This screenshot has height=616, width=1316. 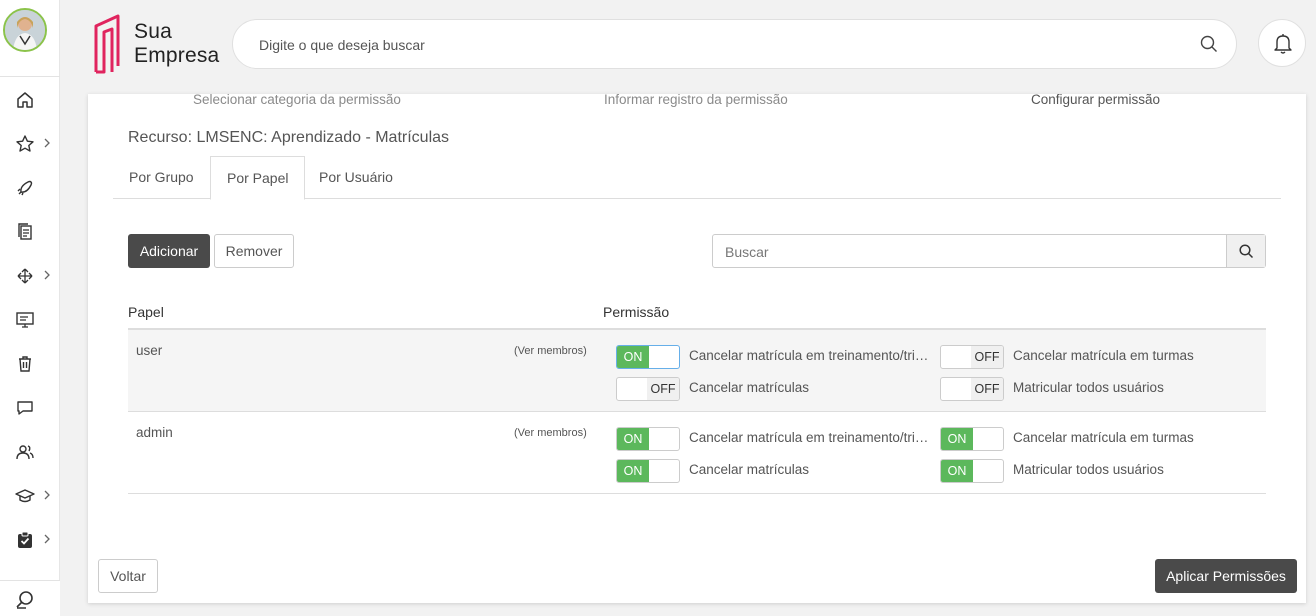 What do you see at coordinates (169, 251) in the screenshot?
I see `add-button: Adicionar` at bounding box center [169, 251].